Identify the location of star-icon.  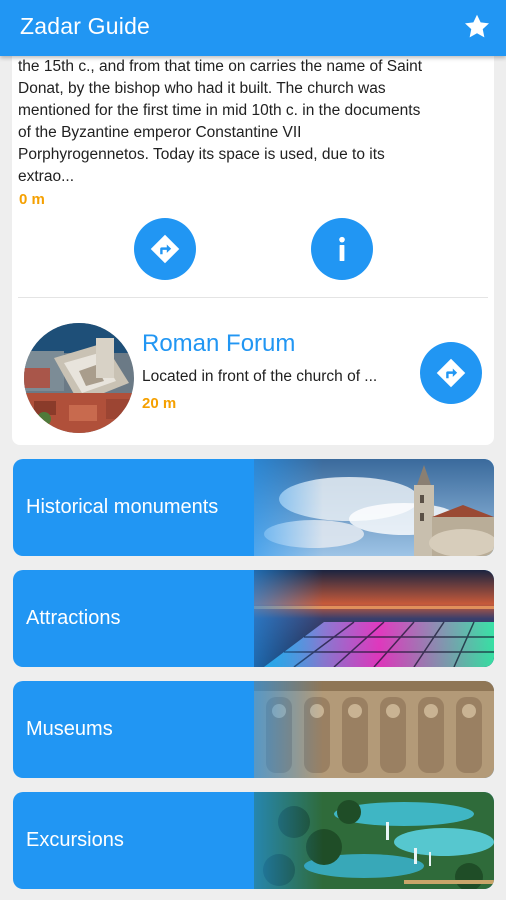
(477, 26).